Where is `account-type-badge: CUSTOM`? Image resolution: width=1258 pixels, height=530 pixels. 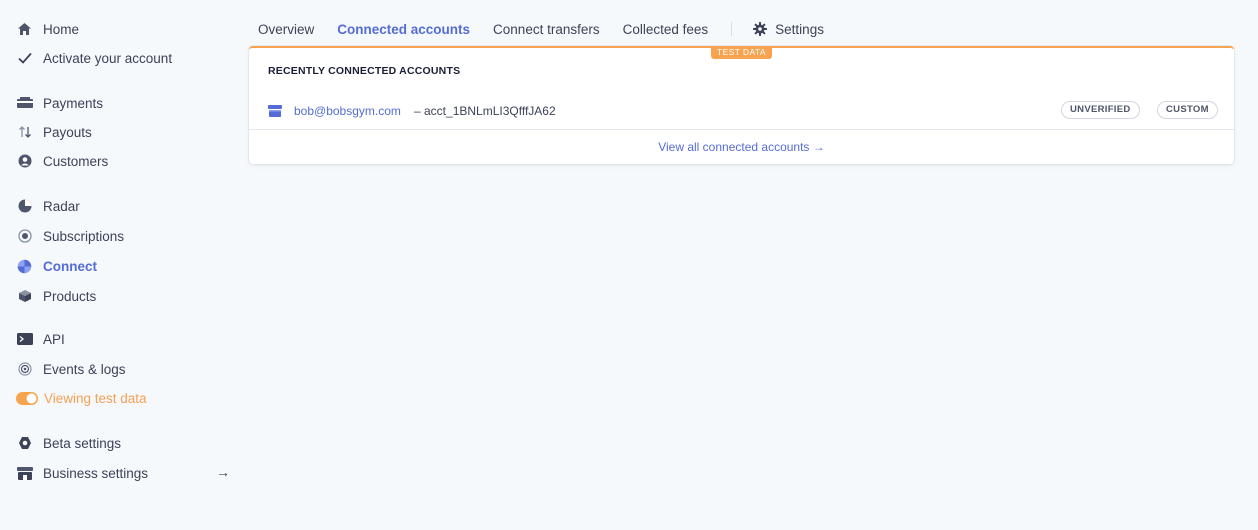
account-type-badge: CUSTOM is located at coordinates (1187, 110).